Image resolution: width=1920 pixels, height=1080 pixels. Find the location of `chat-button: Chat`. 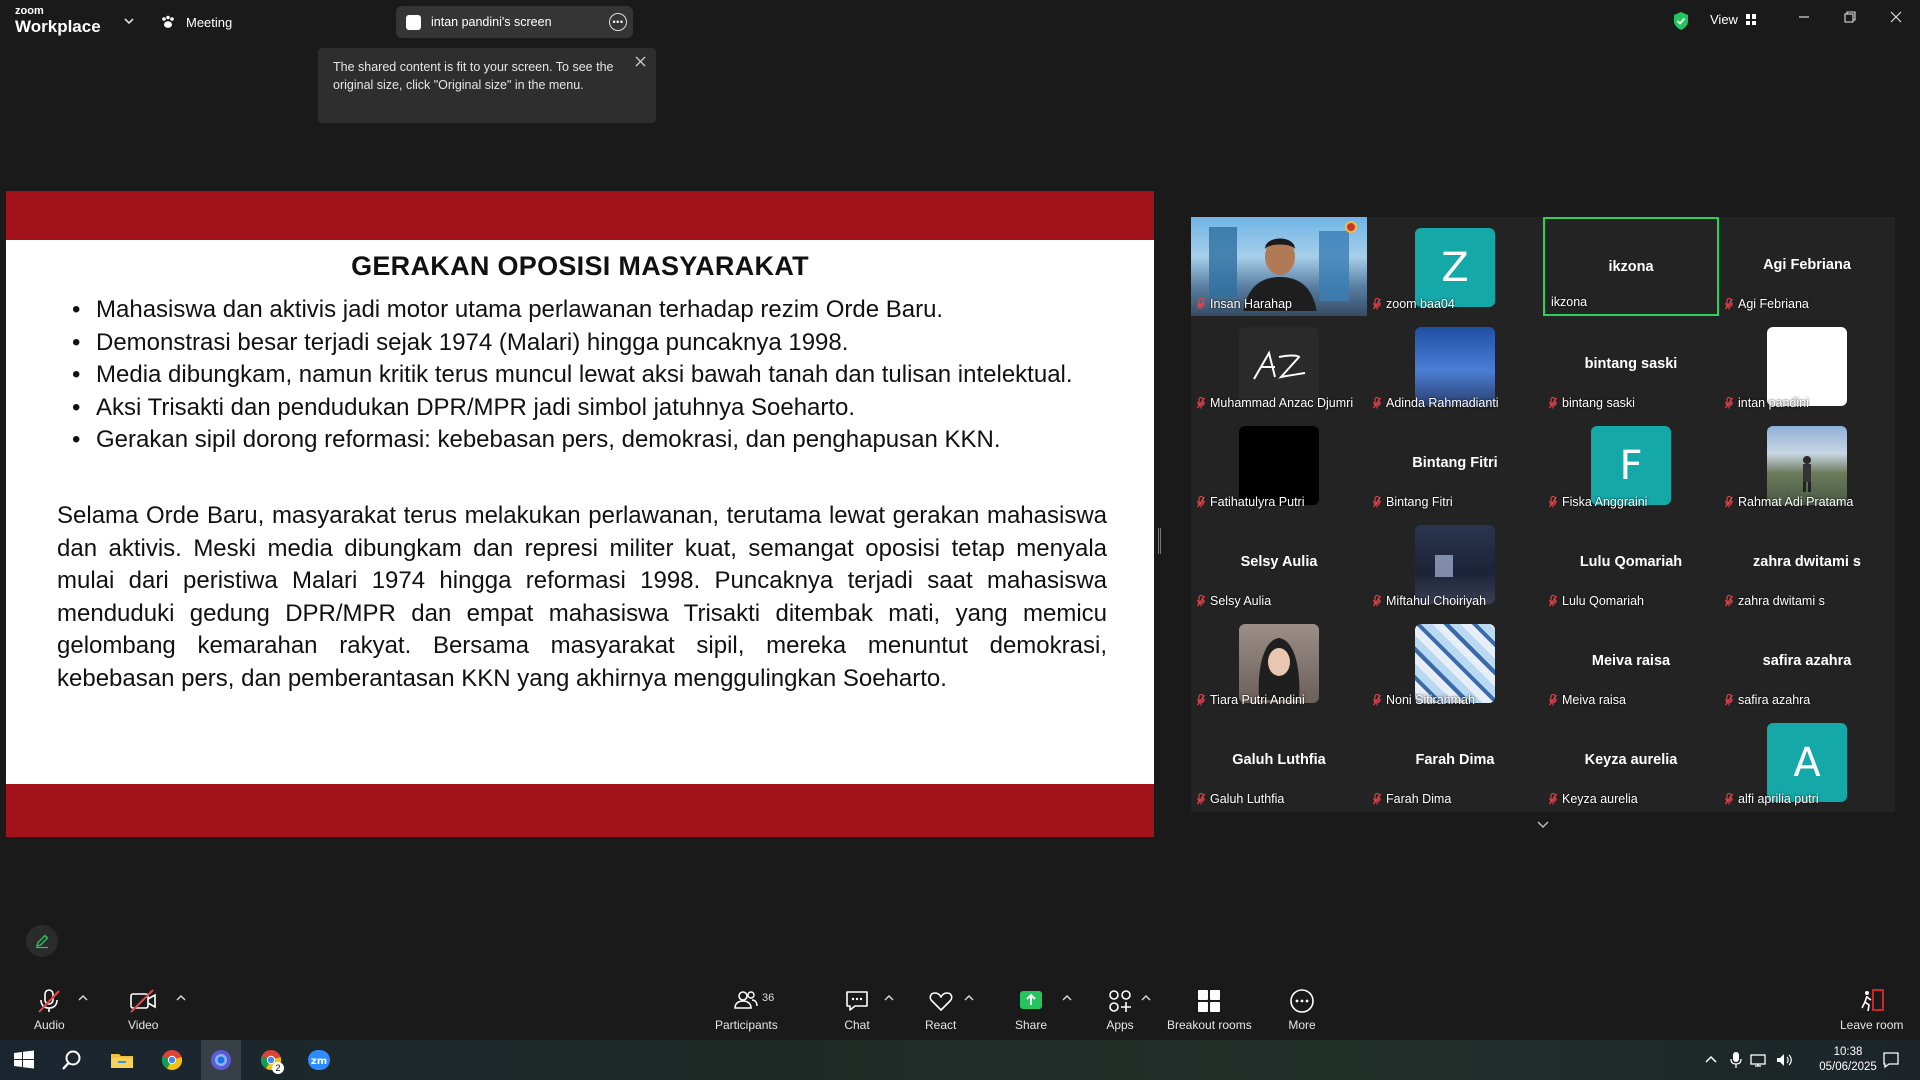

chat-button: Chat is located at coordinates (857, 1010).